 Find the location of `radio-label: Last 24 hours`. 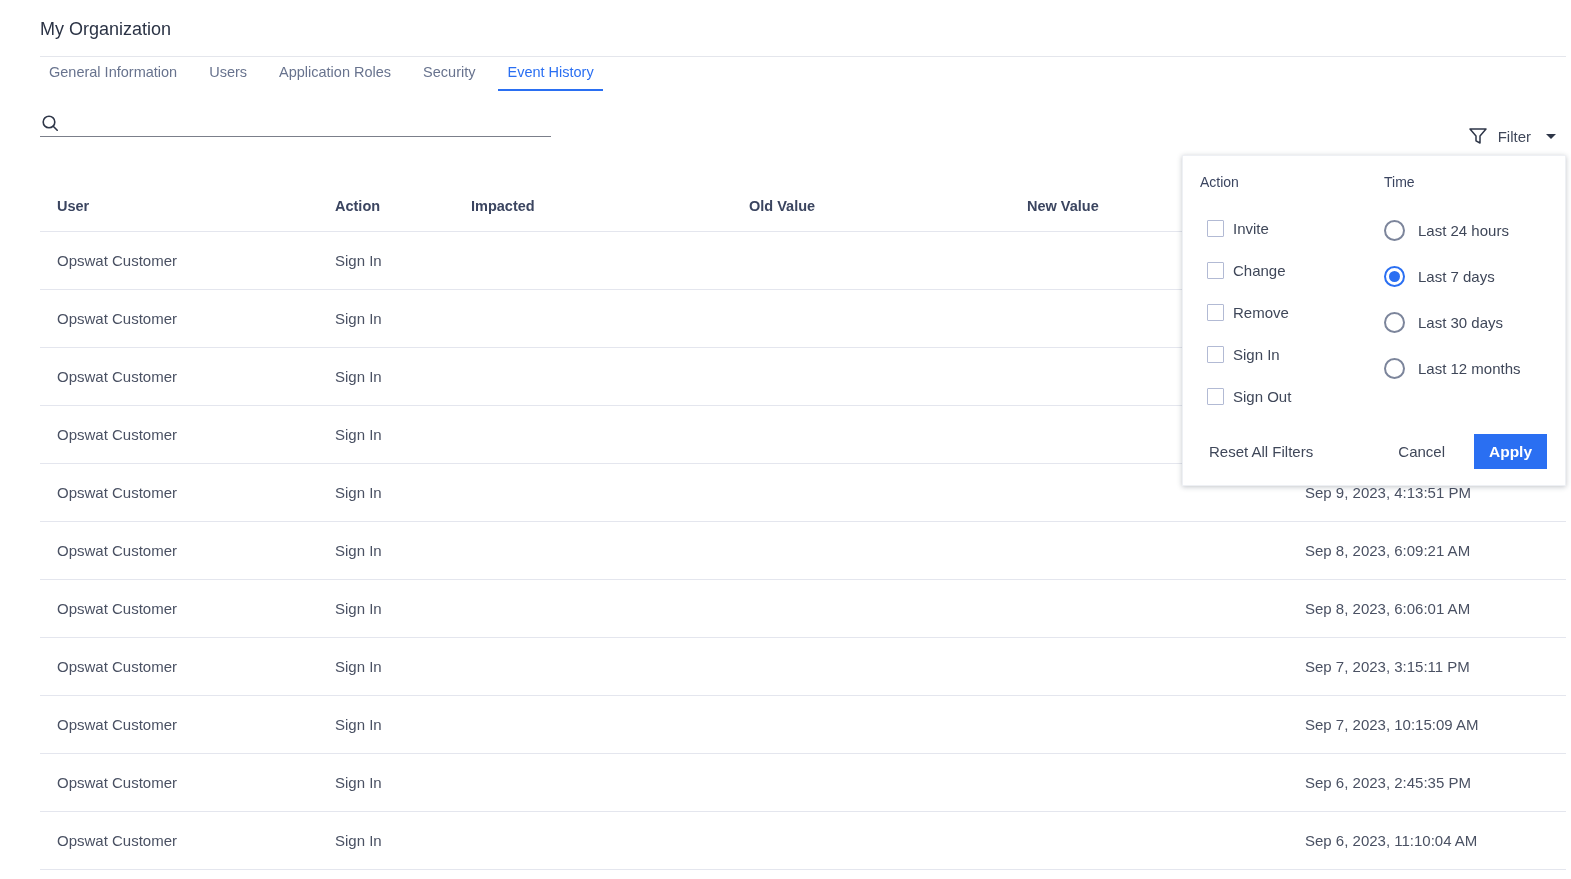

radio-label: Last 24 hours is located at coordinates (1463, 230).